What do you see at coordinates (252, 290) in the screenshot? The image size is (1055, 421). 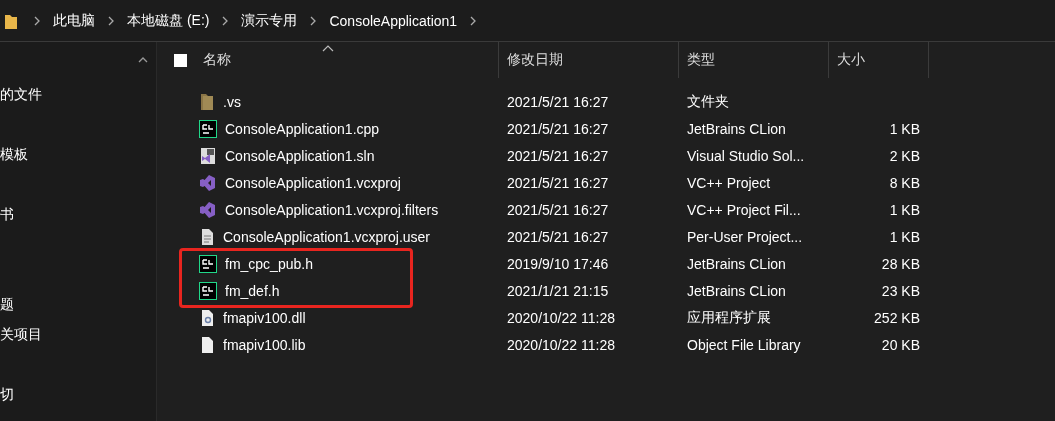 I see `file-name: fm_def.h` at bounding box center [252, 290].